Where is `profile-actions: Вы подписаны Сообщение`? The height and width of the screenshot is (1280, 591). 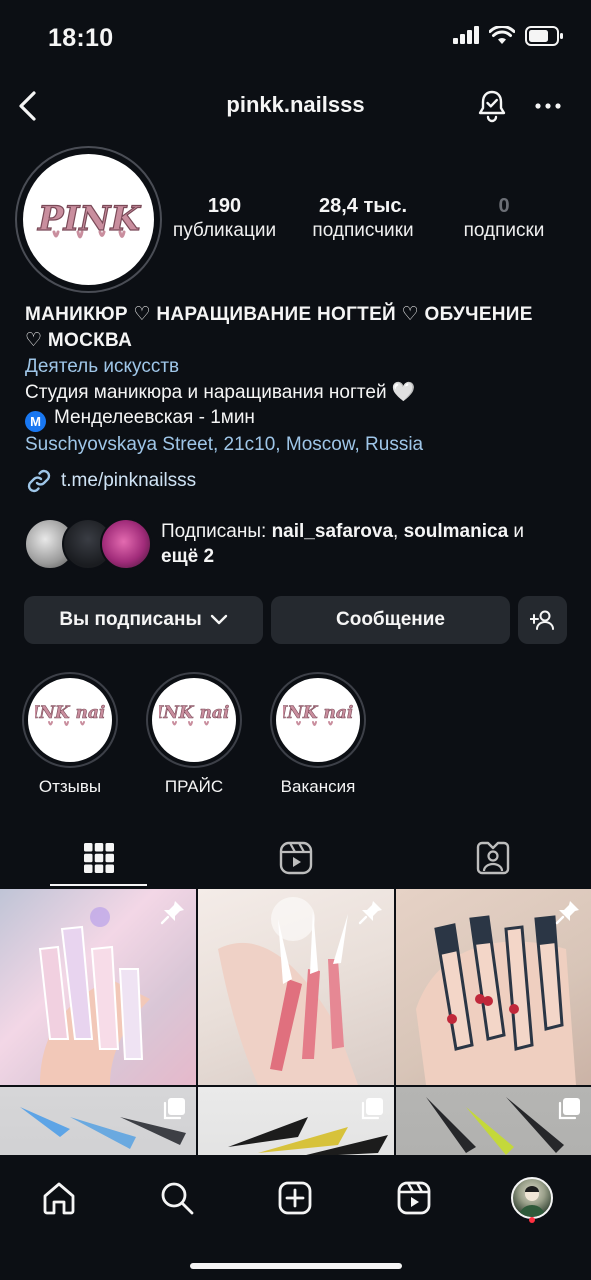 profile-actions: Вы подписаны Сообщение is located at coordinates (295, 620).